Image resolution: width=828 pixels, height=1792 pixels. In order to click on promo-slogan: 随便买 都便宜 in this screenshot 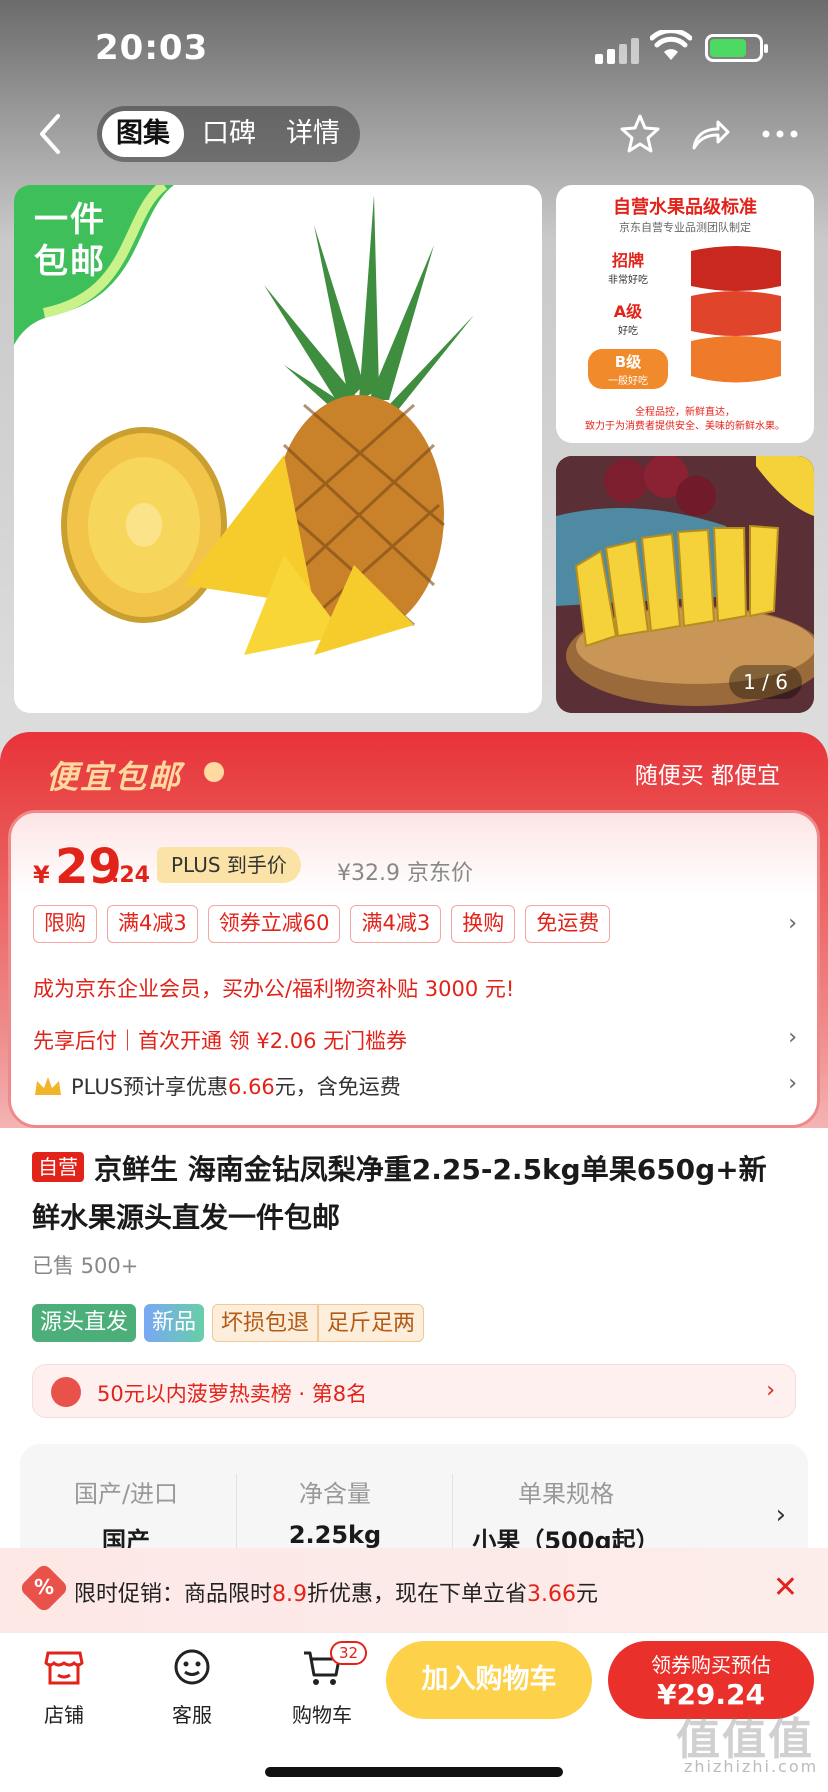, I will do `click(707, 776)`.